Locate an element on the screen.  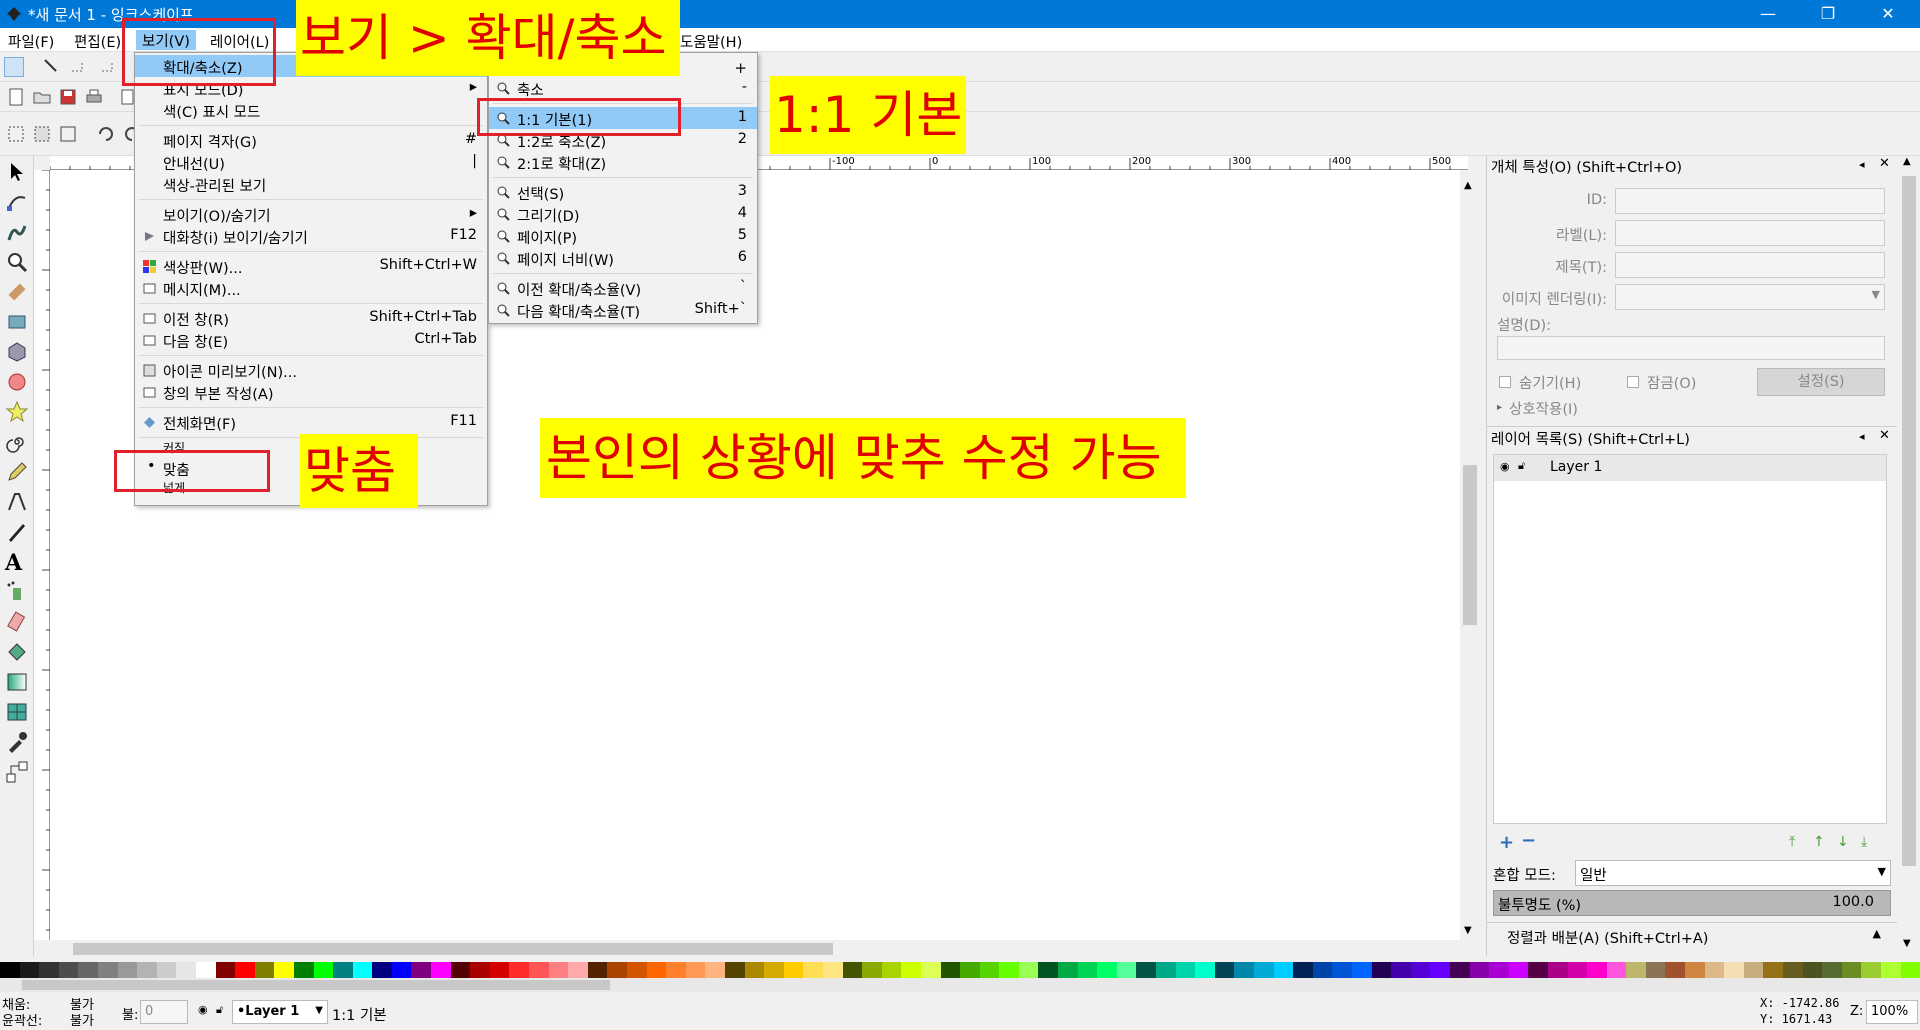
panel-iconify-icon: ◂ is located at coordinates (1862, 436).